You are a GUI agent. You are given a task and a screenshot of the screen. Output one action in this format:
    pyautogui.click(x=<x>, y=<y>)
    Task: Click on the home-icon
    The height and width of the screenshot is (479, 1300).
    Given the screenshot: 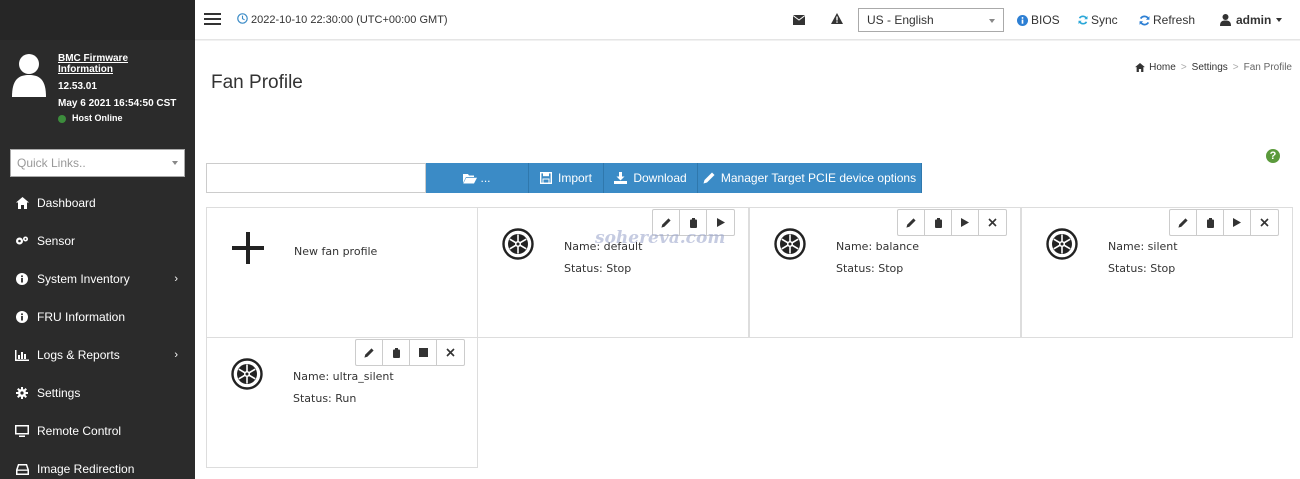 What is the action you would take?
    pyautogui.click(x=1140, y=67)
    